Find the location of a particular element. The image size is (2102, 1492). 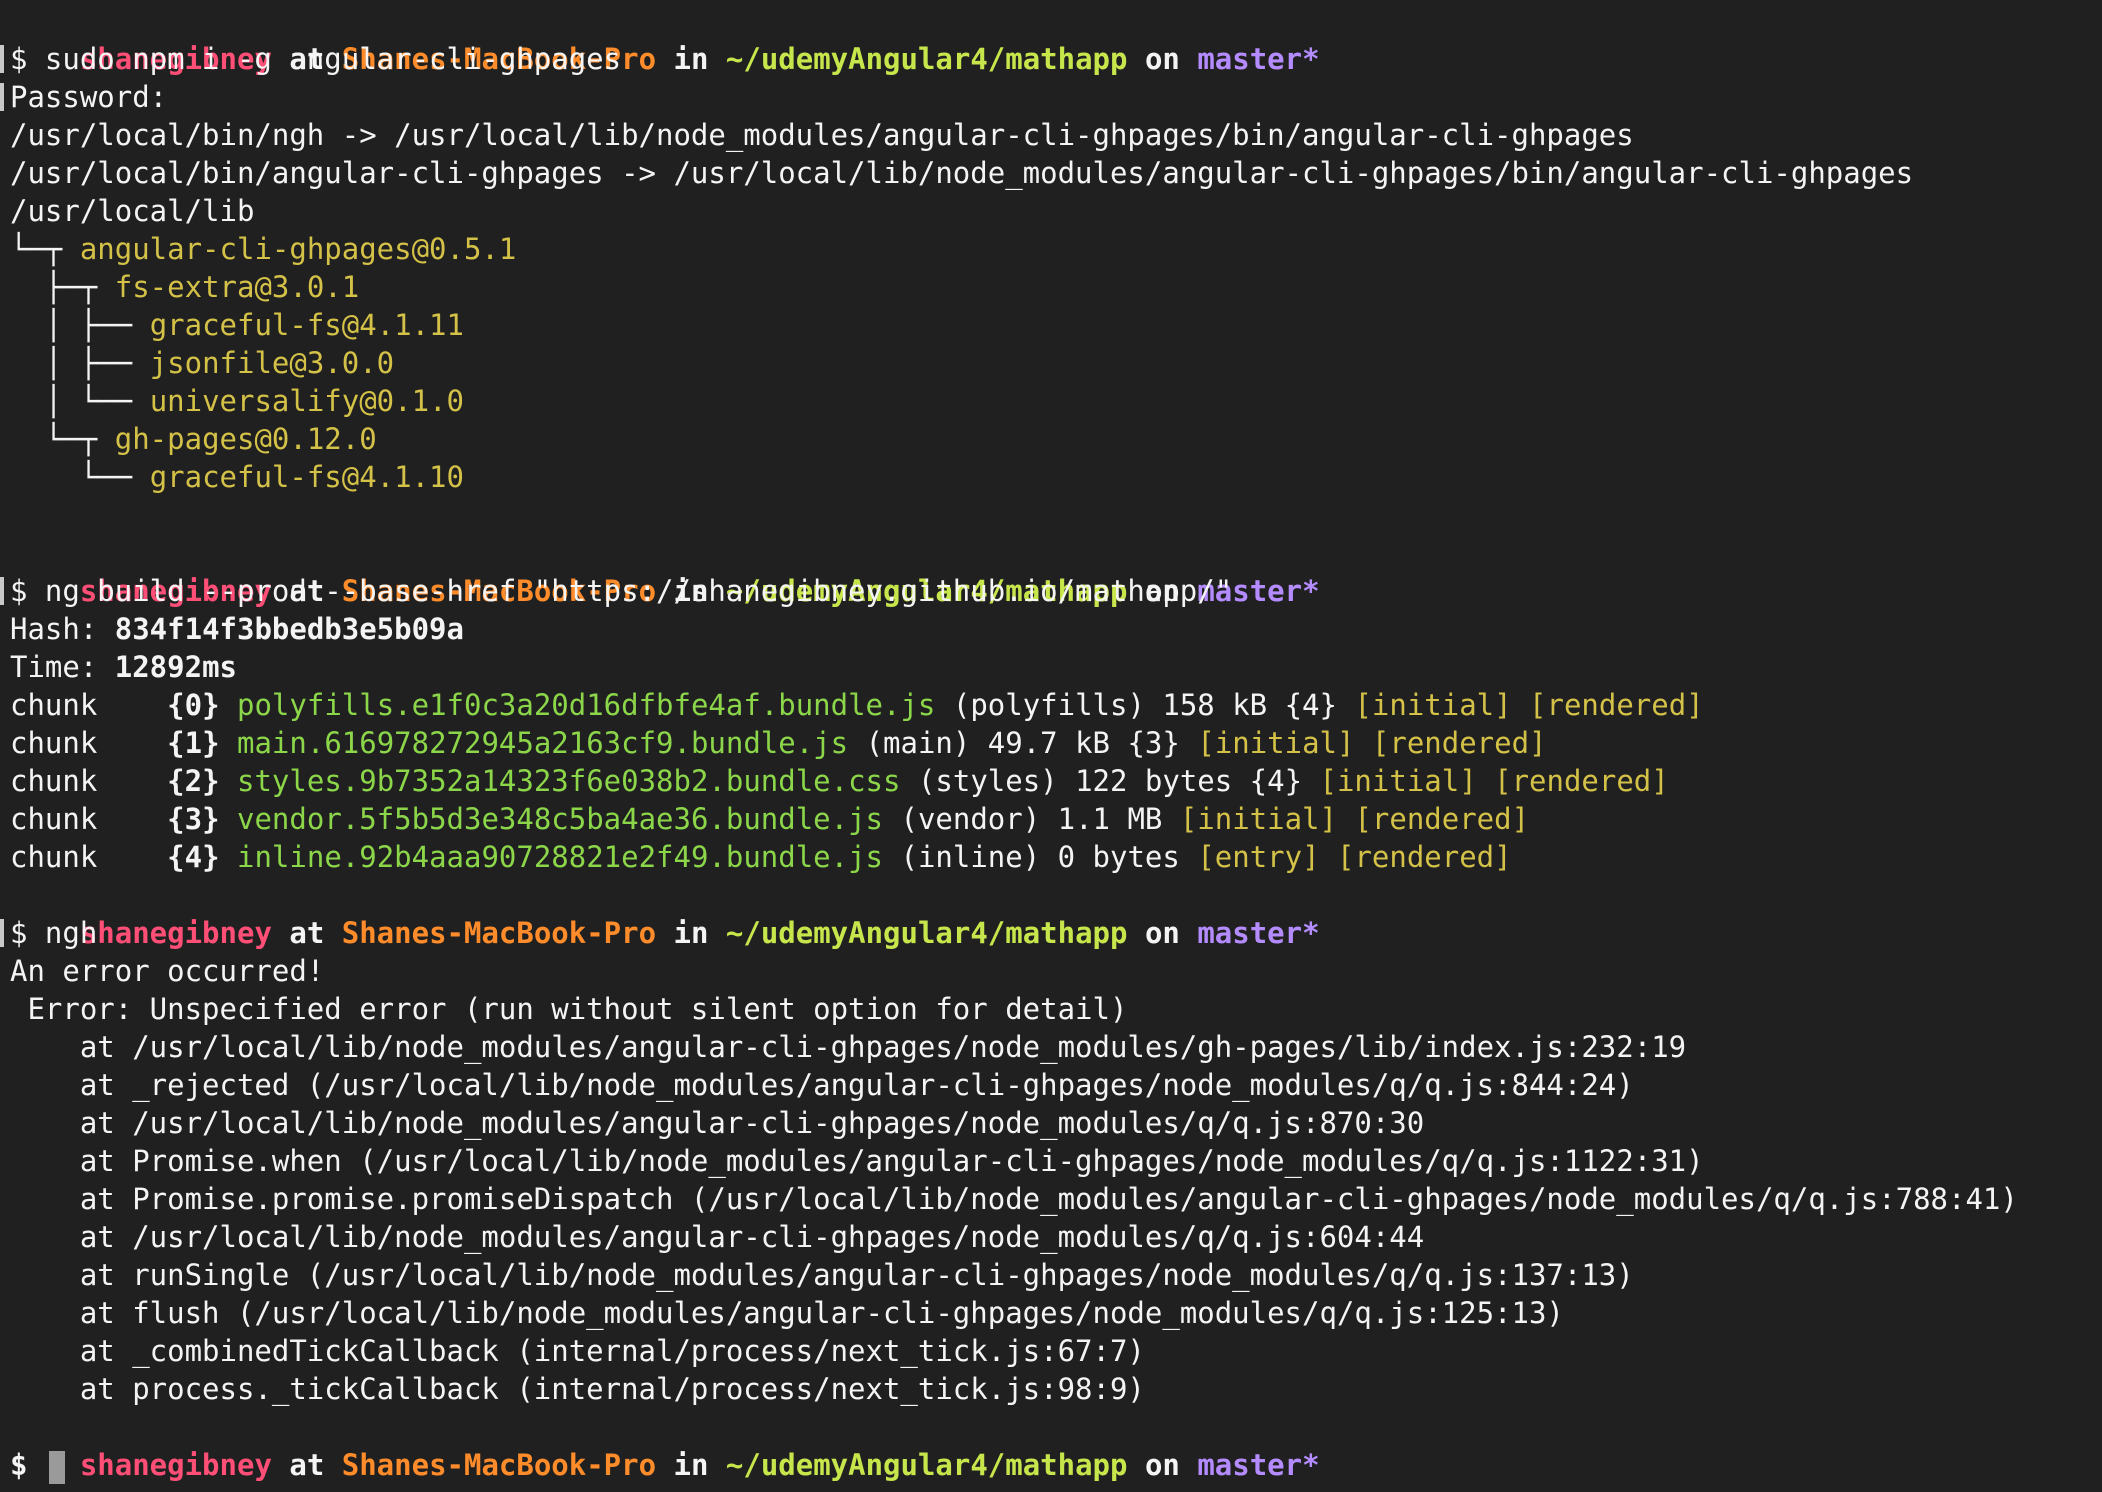

chunk-id: {0} is located at coordinates (193, 705).